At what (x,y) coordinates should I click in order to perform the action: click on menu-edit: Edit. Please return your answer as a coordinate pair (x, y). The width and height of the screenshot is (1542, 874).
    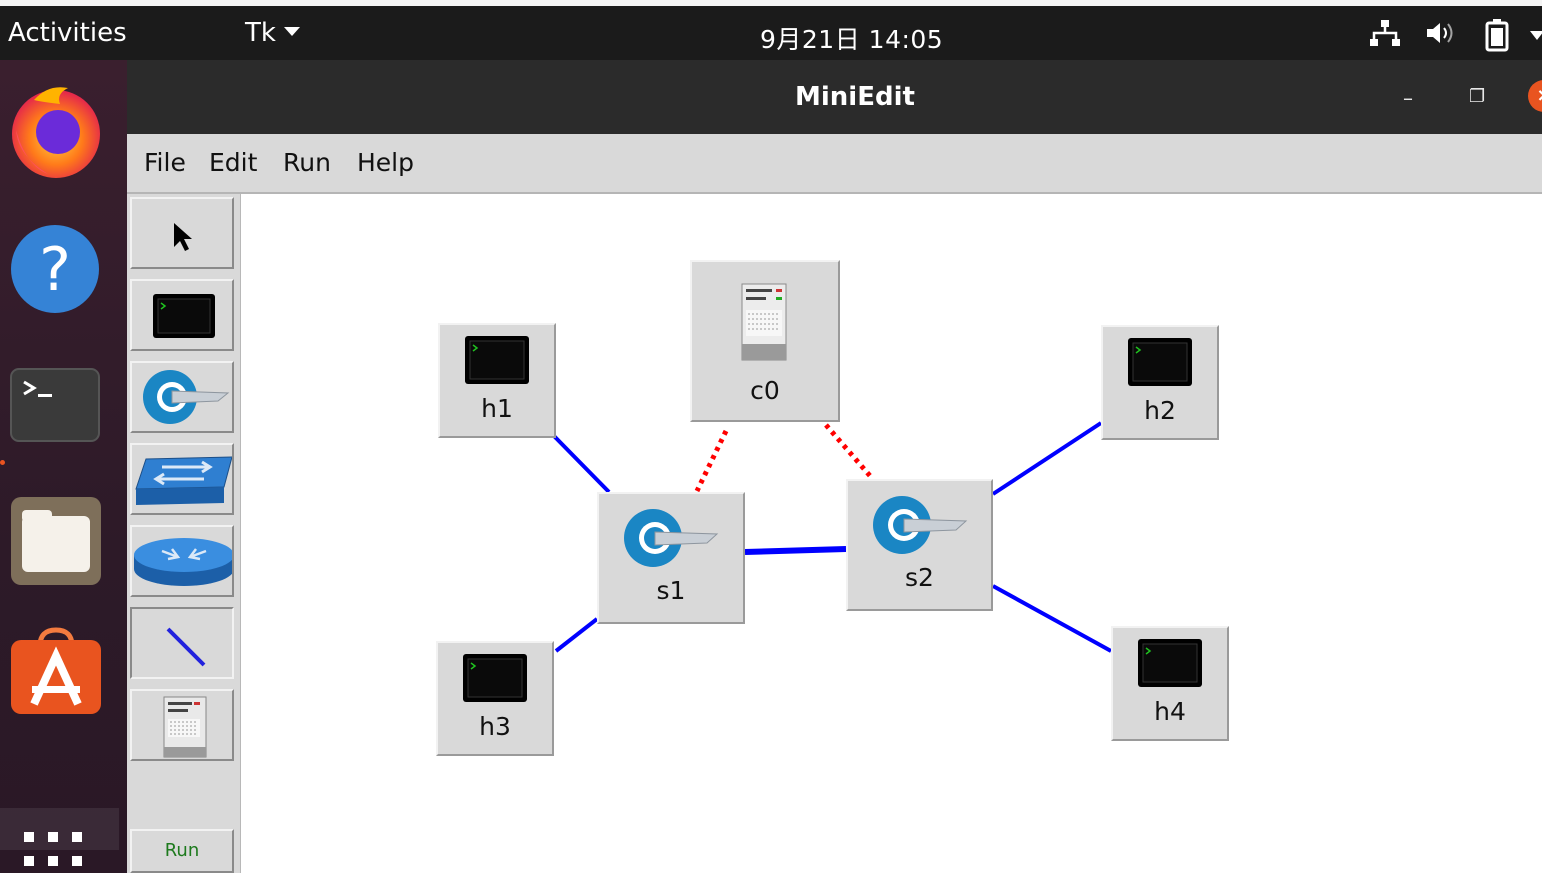
    Looking at the image, I should click on (233, 162).